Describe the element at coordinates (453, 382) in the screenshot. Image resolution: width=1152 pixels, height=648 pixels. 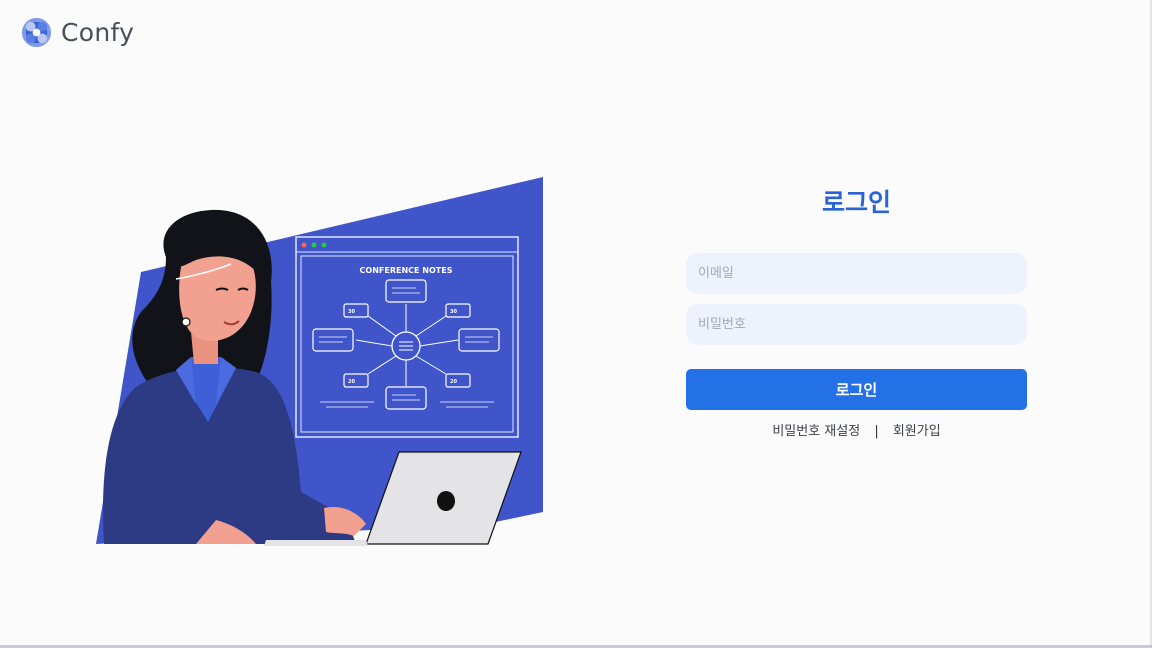
I see `badge-4: 20` at that location.